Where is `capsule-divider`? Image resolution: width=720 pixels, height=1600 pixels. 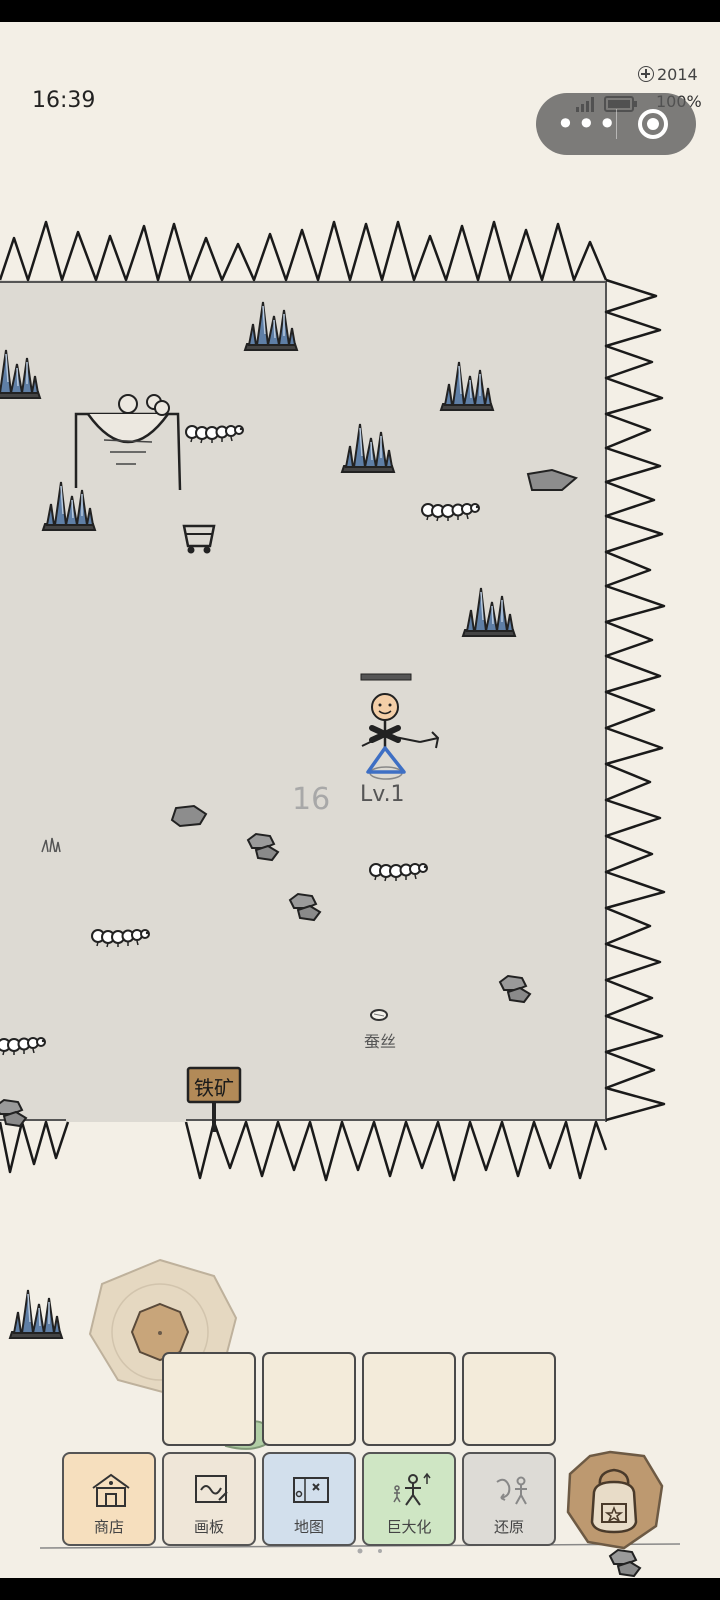 capsule-divider is located at coordinates (616, 124).